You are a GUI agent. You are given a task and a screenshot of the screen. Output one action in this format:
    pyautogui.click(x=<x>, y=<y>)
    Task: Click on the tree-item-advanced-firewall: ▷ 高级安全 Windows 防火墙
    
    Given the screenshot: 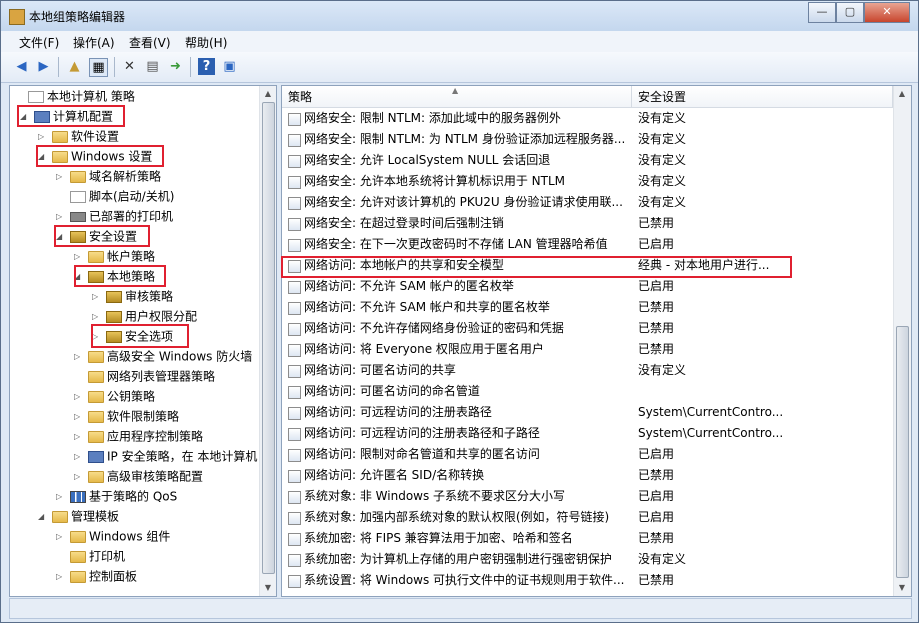 What is the action you would take?
    pyautogui.click(x=163, y=356)
    